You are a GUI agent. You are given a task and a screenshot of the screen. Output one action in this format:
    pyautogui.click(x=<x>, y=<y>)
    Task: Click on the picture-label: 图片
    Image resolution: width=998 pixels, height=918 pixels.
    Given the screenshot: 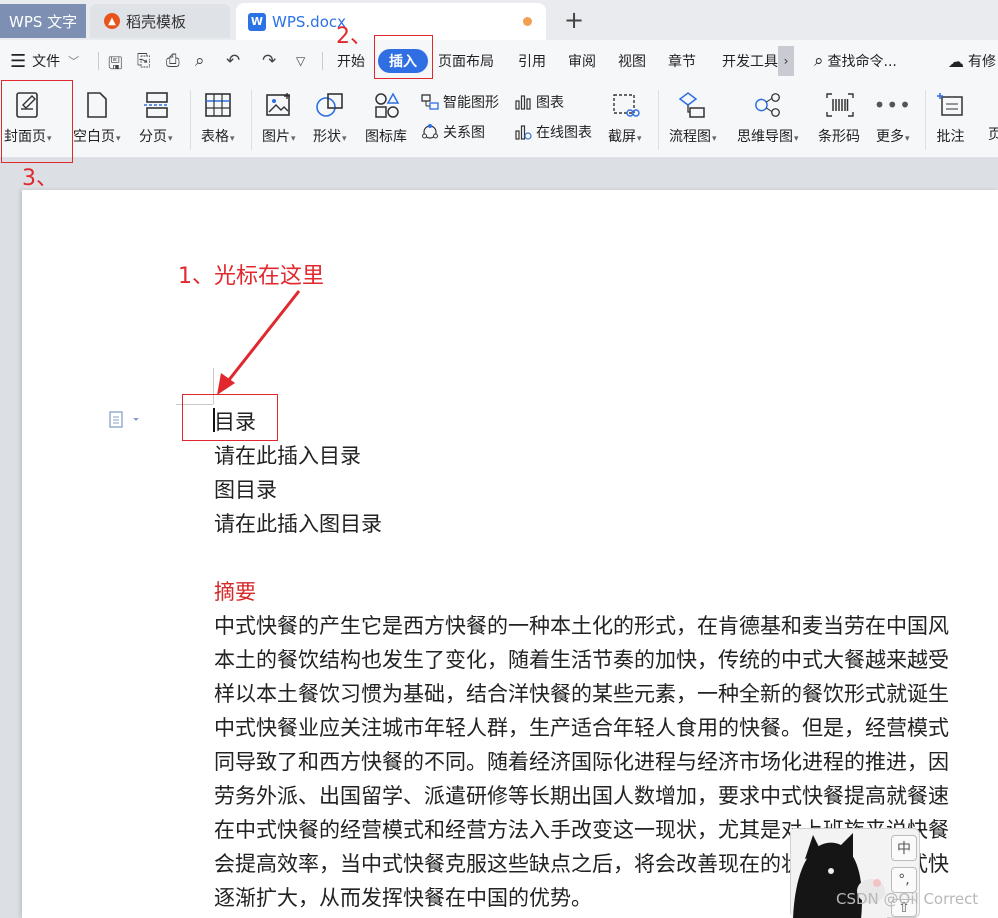 What is the action you would take?
    pyautogui.click(x=279, y=136)
    